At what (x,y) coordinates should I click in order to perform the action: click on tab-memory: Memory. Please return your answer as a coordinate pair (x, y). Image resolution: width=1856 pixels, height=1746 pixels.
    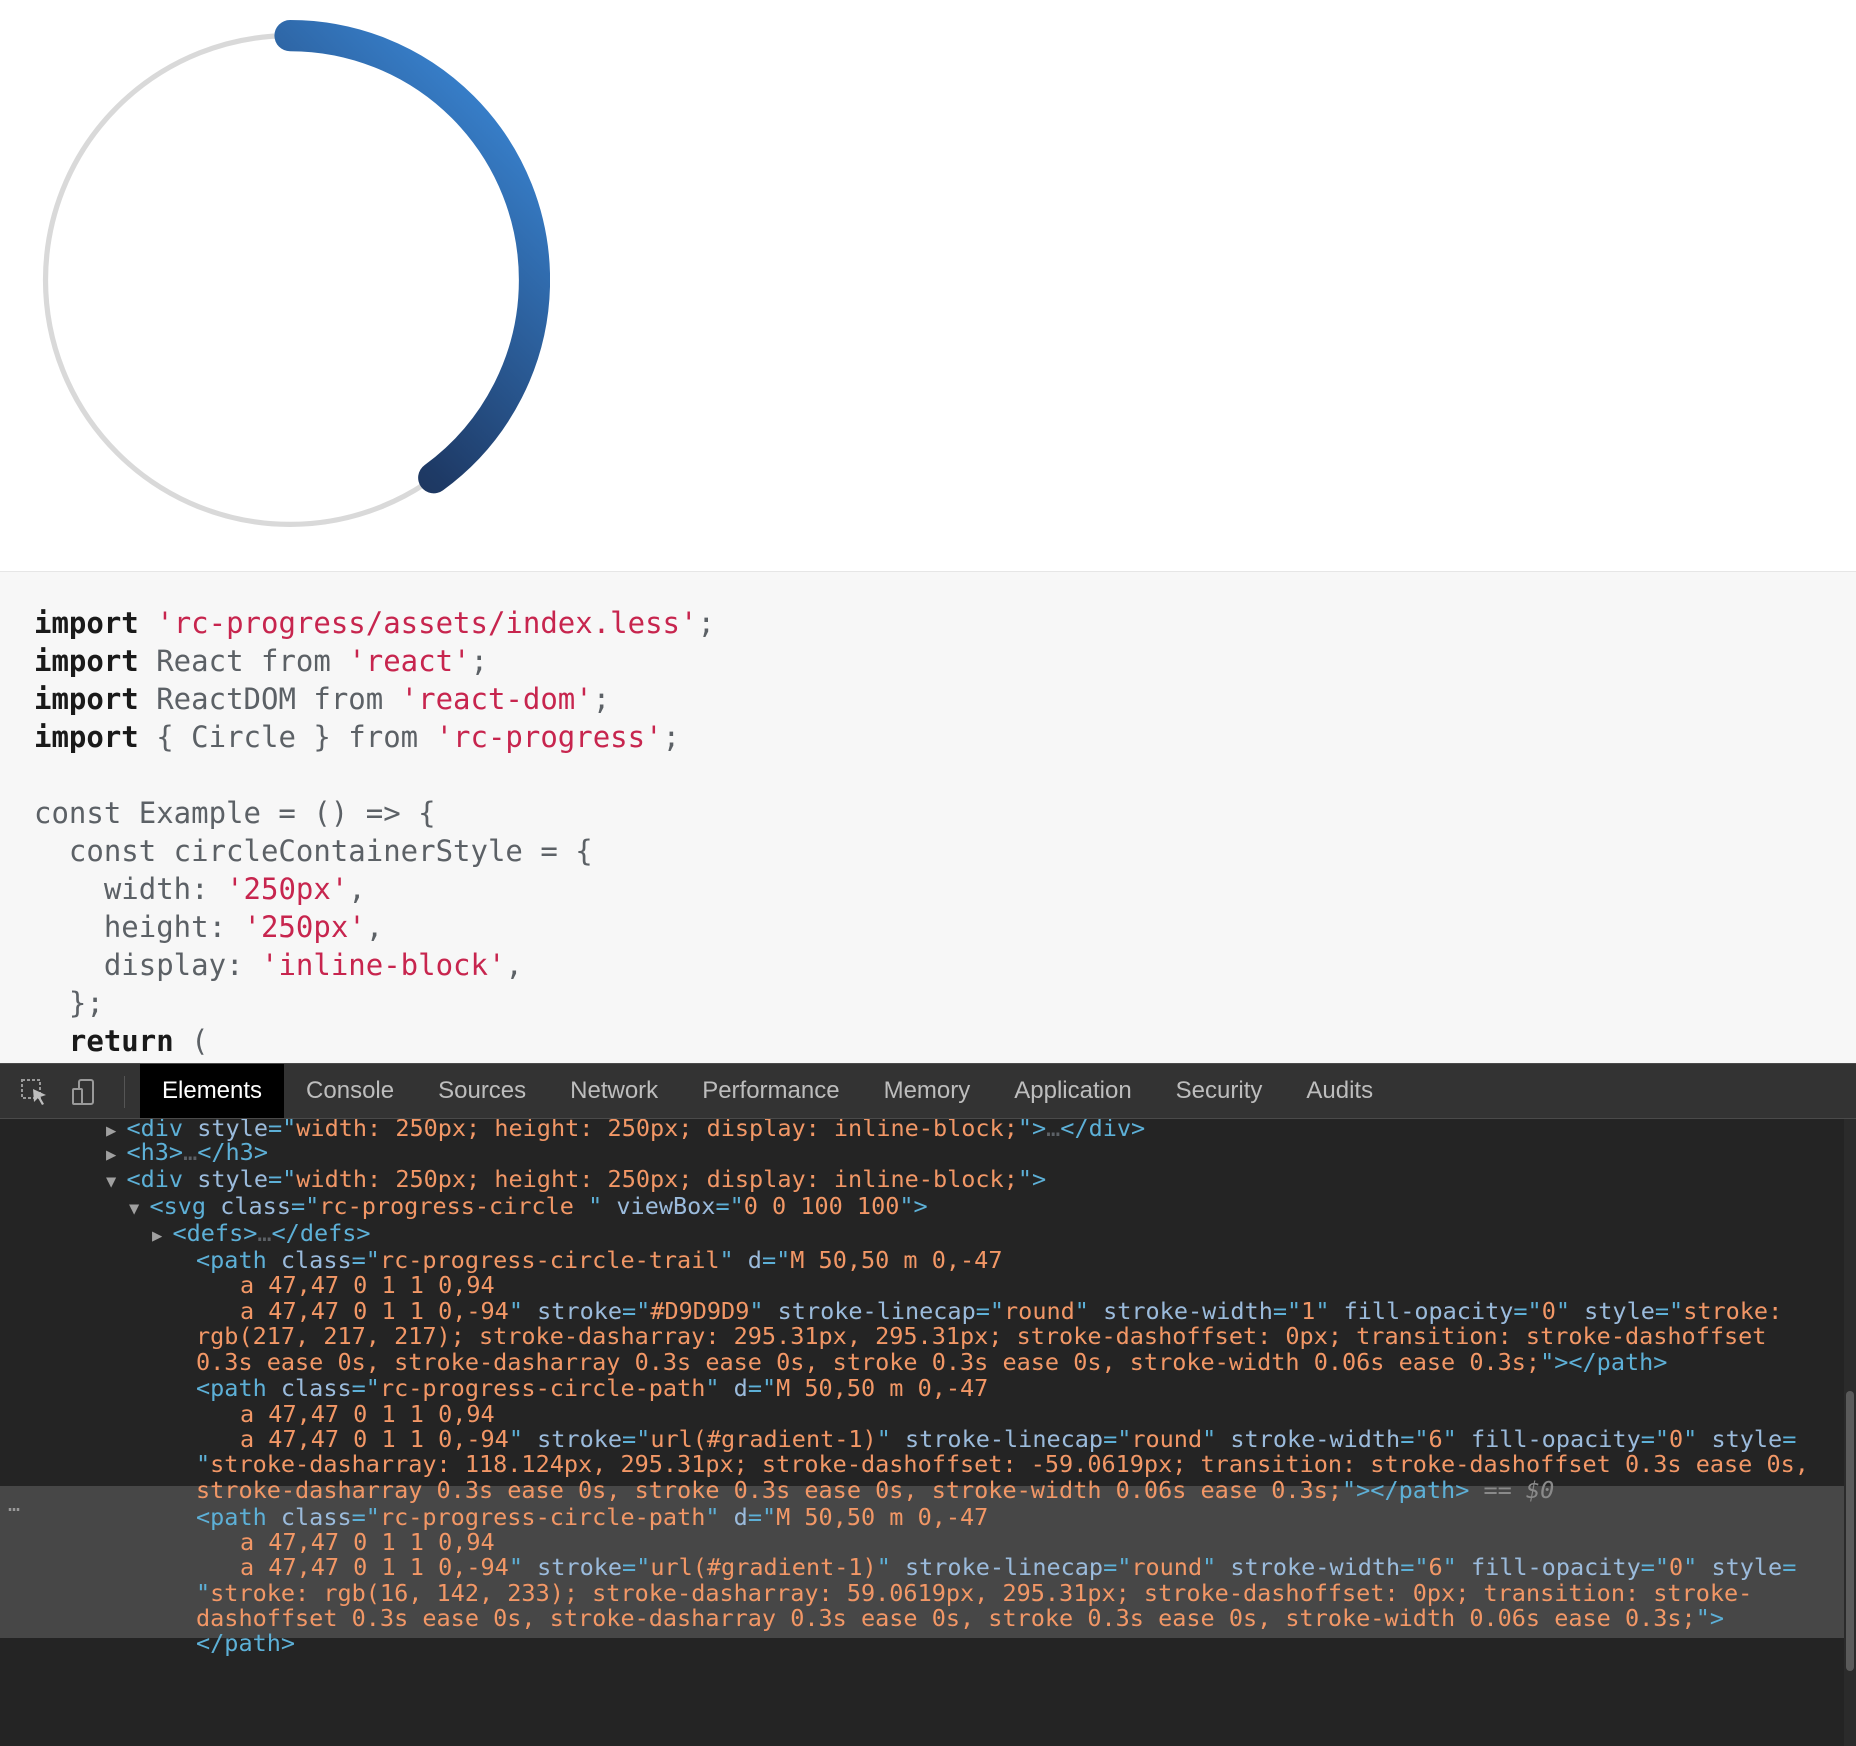
    Looking at the image, I should click on (927, 1091).